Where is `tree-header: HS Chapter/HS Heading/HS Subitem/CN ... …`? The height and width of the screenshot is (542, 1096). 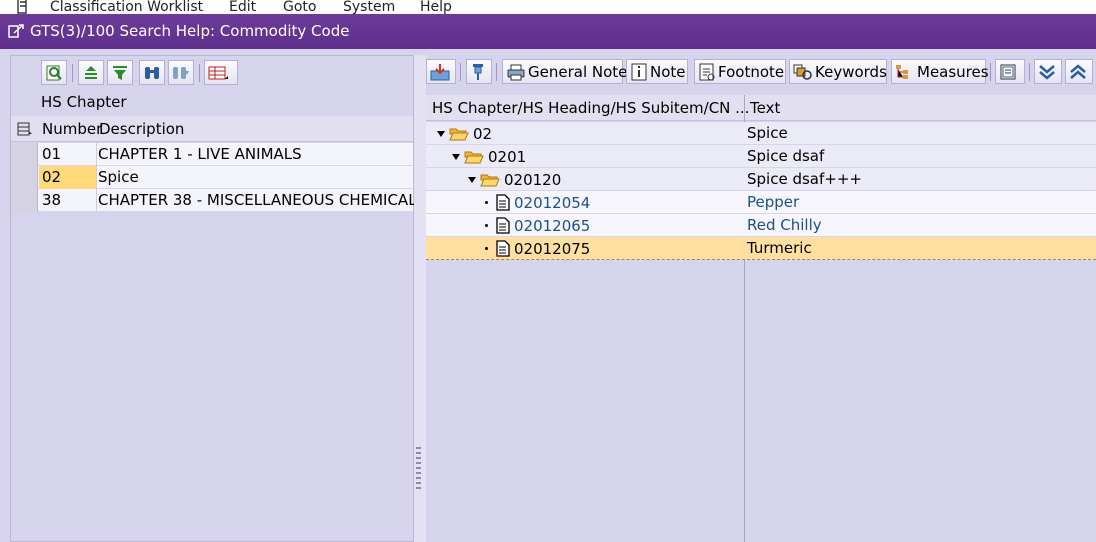 tree-header: HS Chapter/HS Heading/HS Subitem/CN ... … is located at coordinates (761, 108).